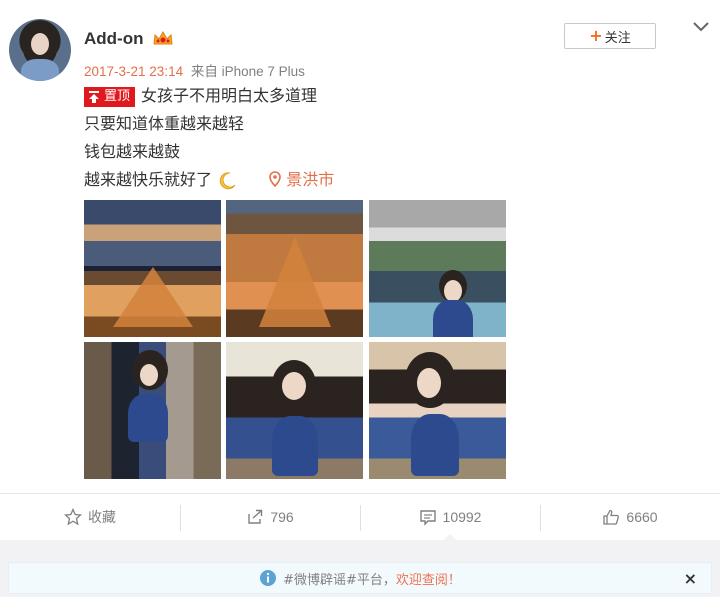 The image size is (720, 597). I want to click on comment-area: #微博辟谣#平台， 欢迎查阅！ ×, so click(360, 568).